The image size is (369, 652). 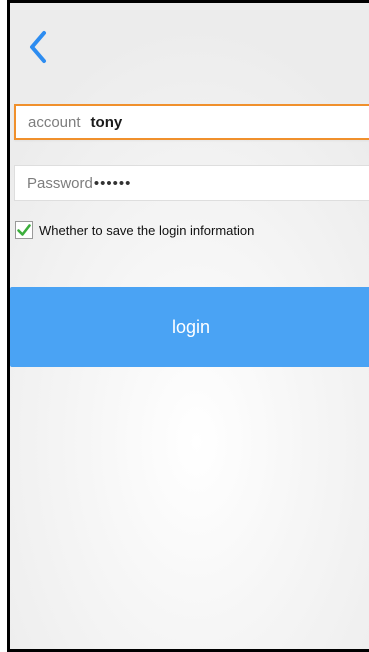 What do you see at coordinates (107, 122) in the screenshot?
I see `account-input-value: tony` at bounding box center [107, 122].